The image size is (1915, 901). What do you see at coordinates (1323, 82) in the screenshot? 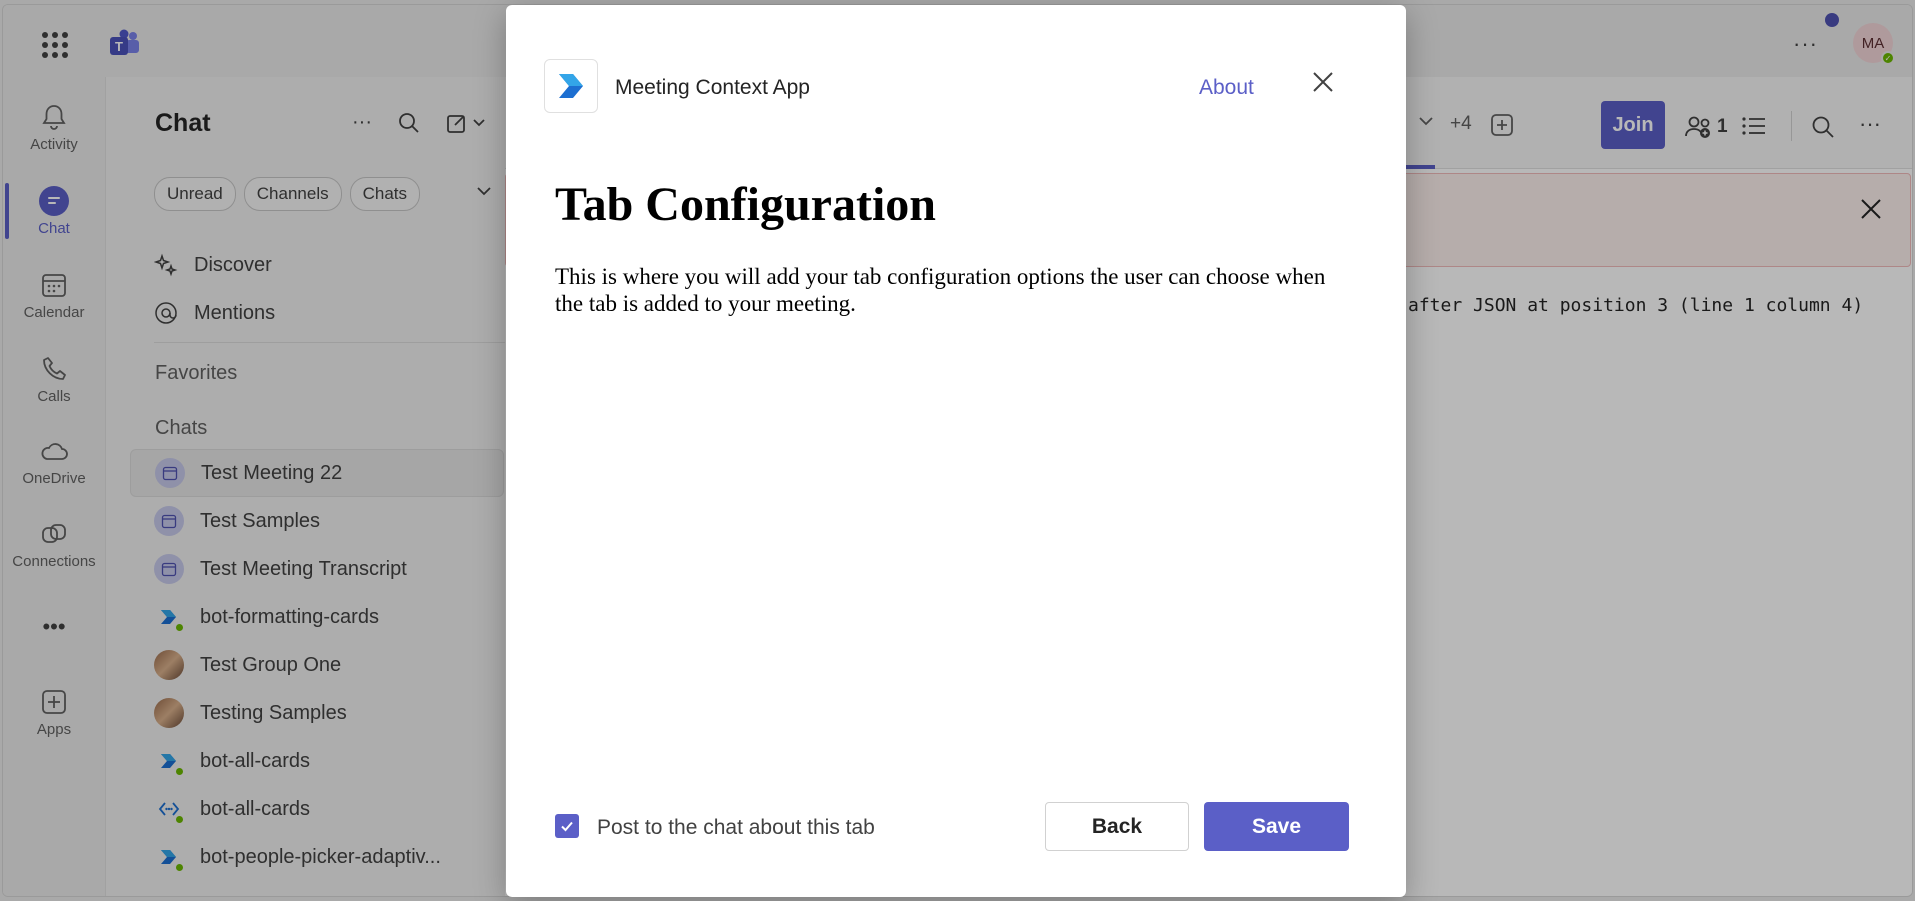
I see `close-icon` at bounding box center [1323, 82].